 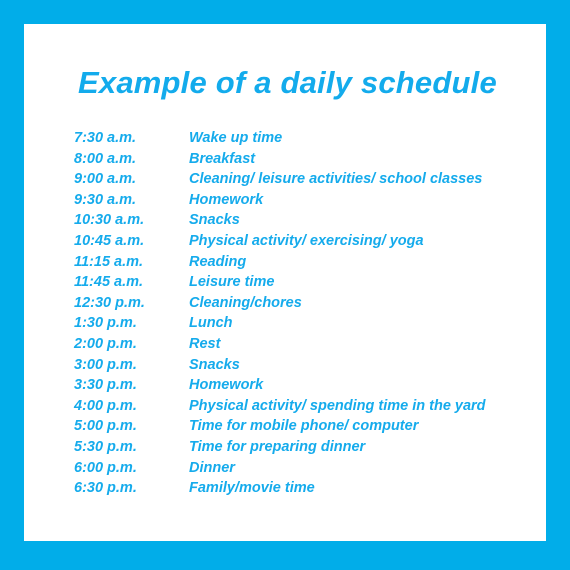 I want to click on schedule-row-activity: Cleaning/chores, so click(x=245, y=302).